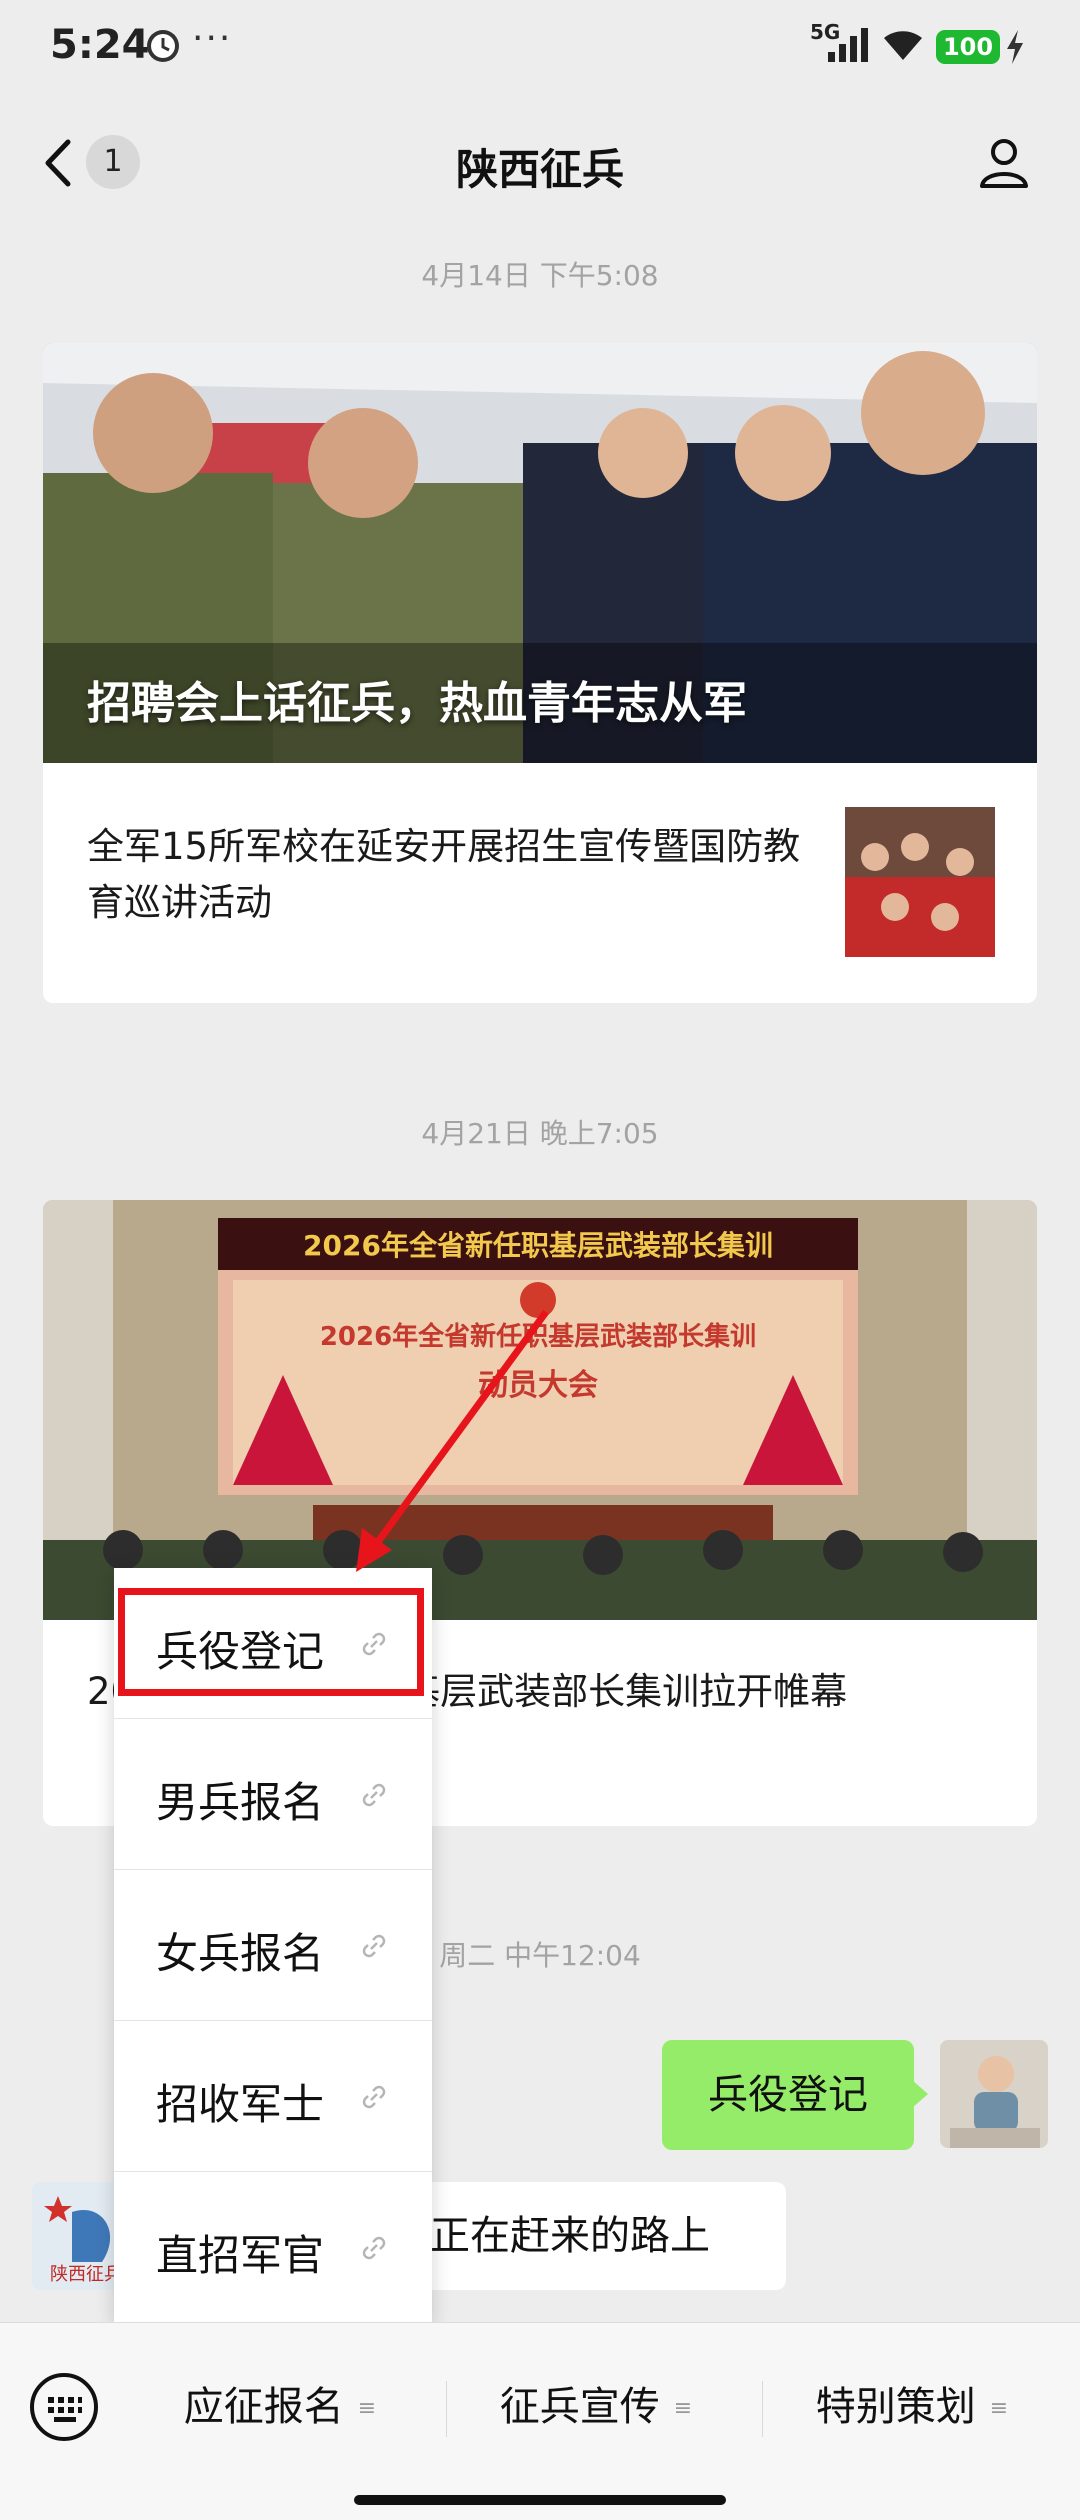 The width and height of the screenshot is (1080, 2520). I want to click on menu-item-military-registration: 兵役登记, so click(273, 1643).